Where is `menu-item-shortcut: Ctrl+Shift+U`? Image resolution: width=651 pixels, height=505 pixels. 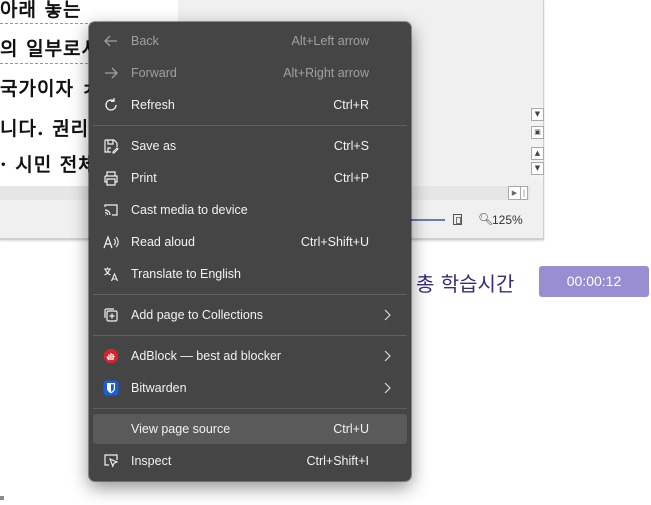 menu-item-shortcut: Ctrl+Shift+U is located at coordinates (334, 242).